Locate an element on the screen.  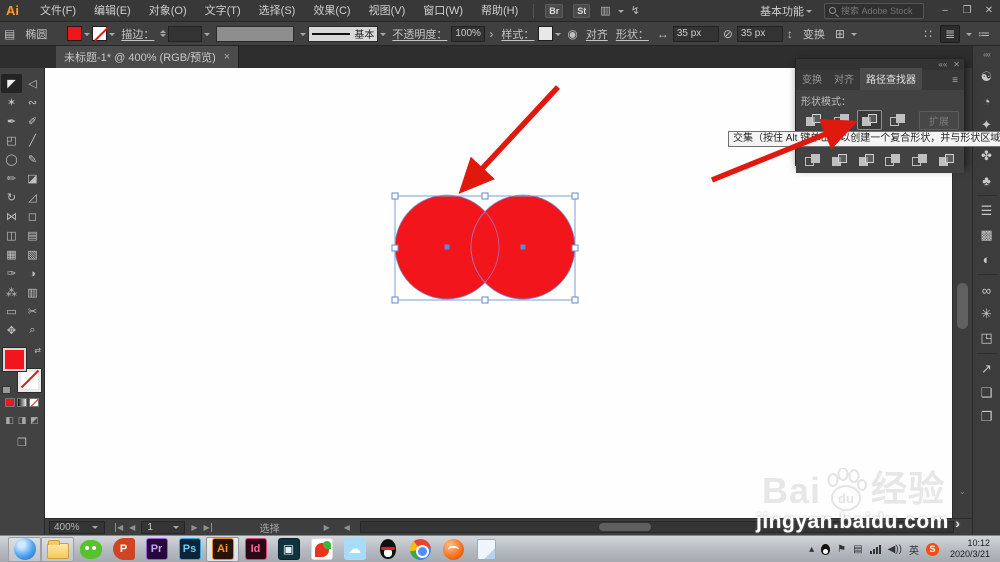
gpu-performance-icon: ↯ is located at coordinates (635, 10).